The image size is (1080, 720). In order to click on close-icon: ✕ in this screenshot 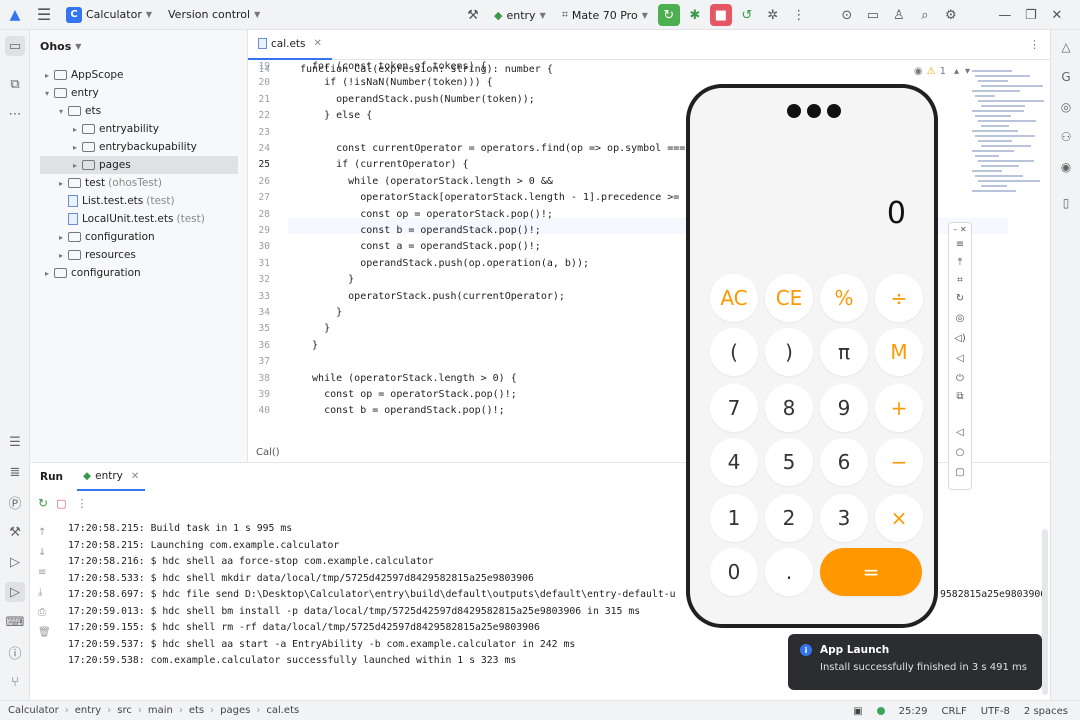, I will do `click(135, 476)`.